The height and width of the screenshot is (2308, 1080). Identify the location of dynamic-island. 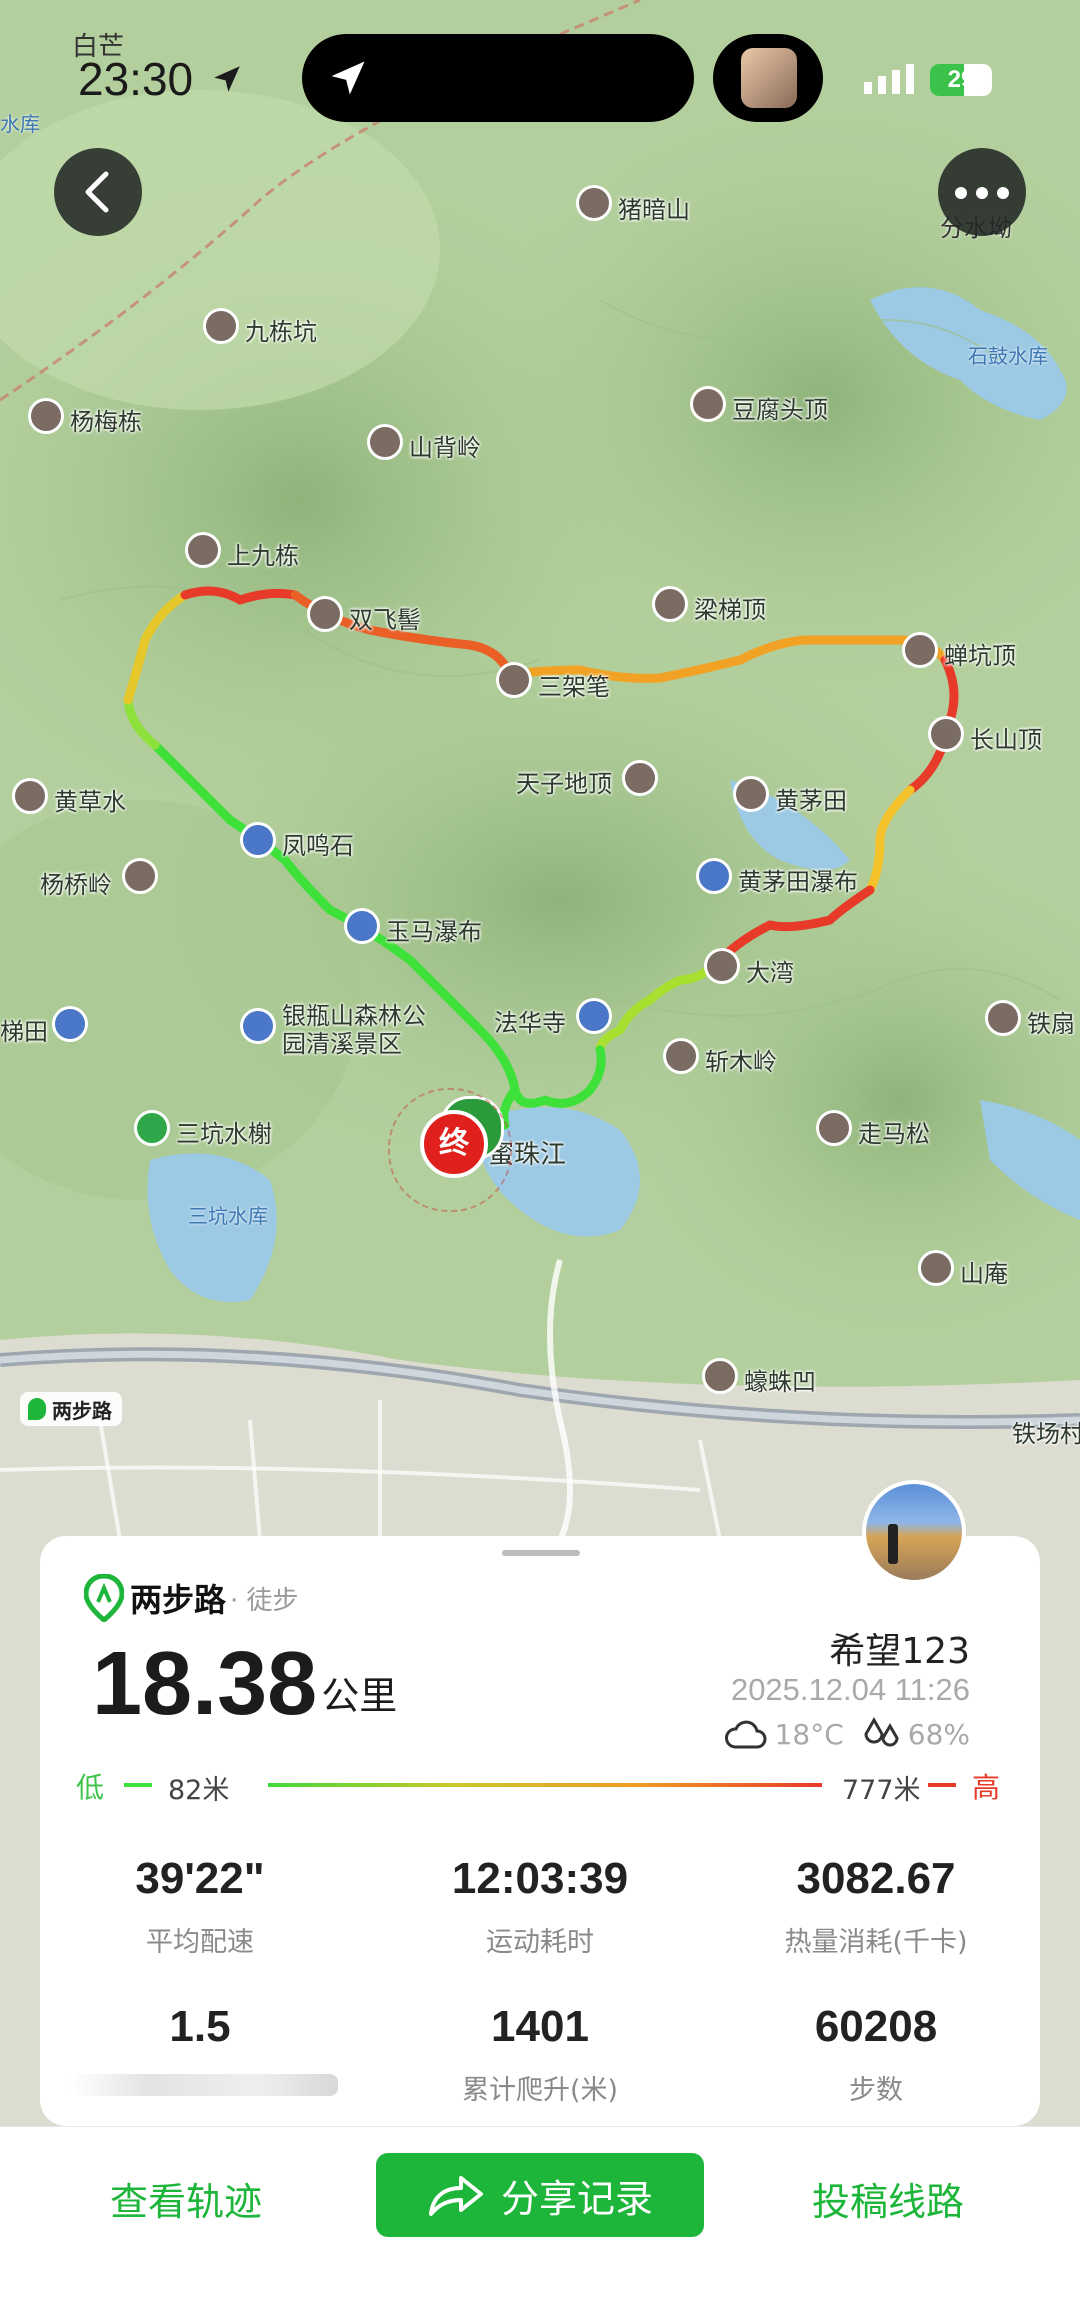
(498, 78).